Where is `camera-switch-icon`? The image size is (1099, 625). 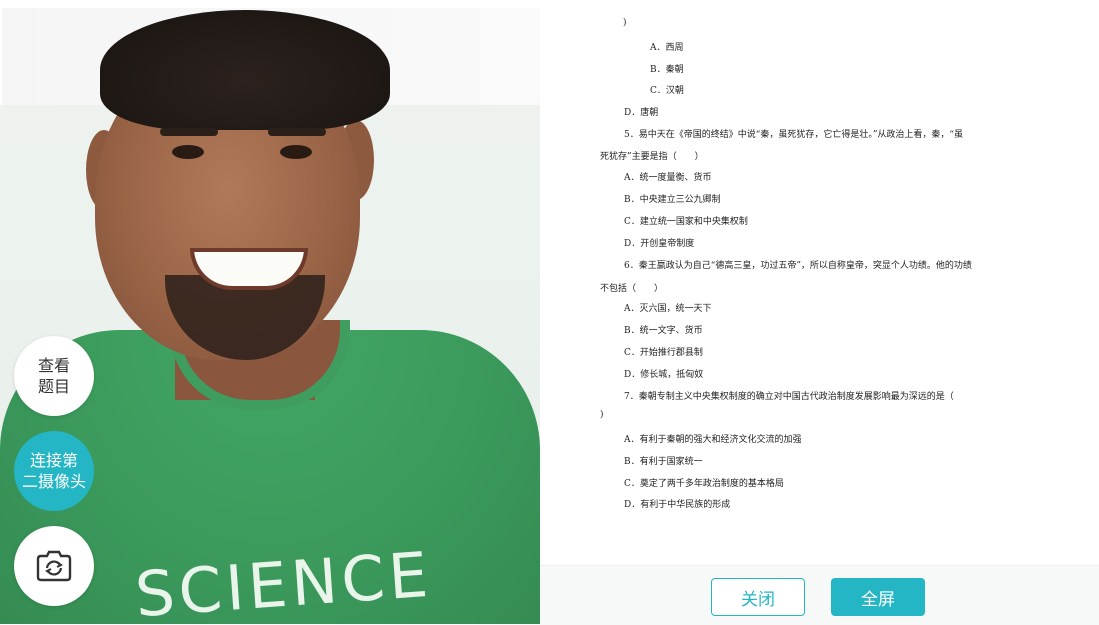
camera-switch-icon is located at coordinates (54, 566).